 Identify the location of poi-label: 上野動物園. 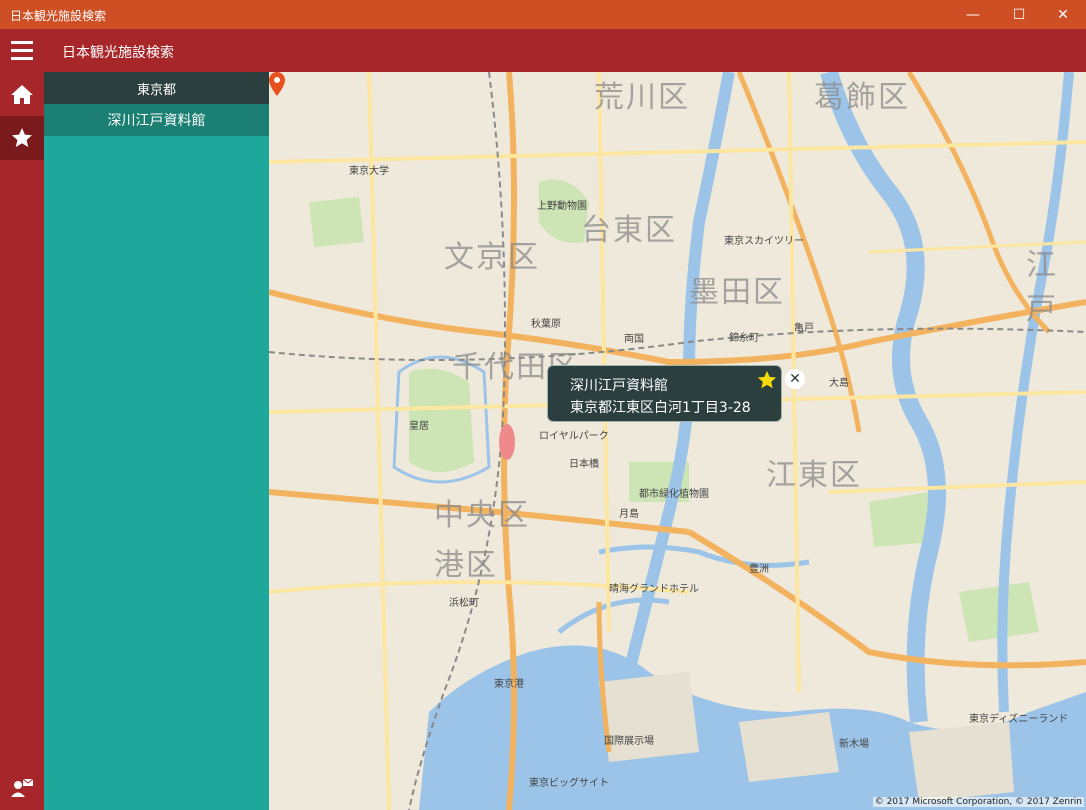
(562, 206).